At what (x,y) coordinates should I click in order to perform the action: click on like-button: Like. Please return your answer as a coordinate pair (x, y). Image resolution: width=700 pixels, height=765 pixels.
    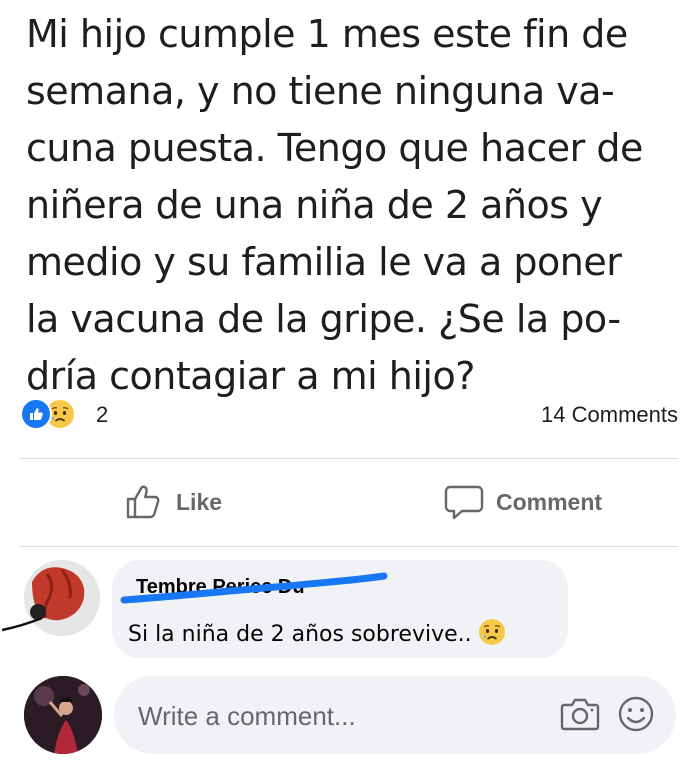
    Looking at the image, I should click on (173, 502).